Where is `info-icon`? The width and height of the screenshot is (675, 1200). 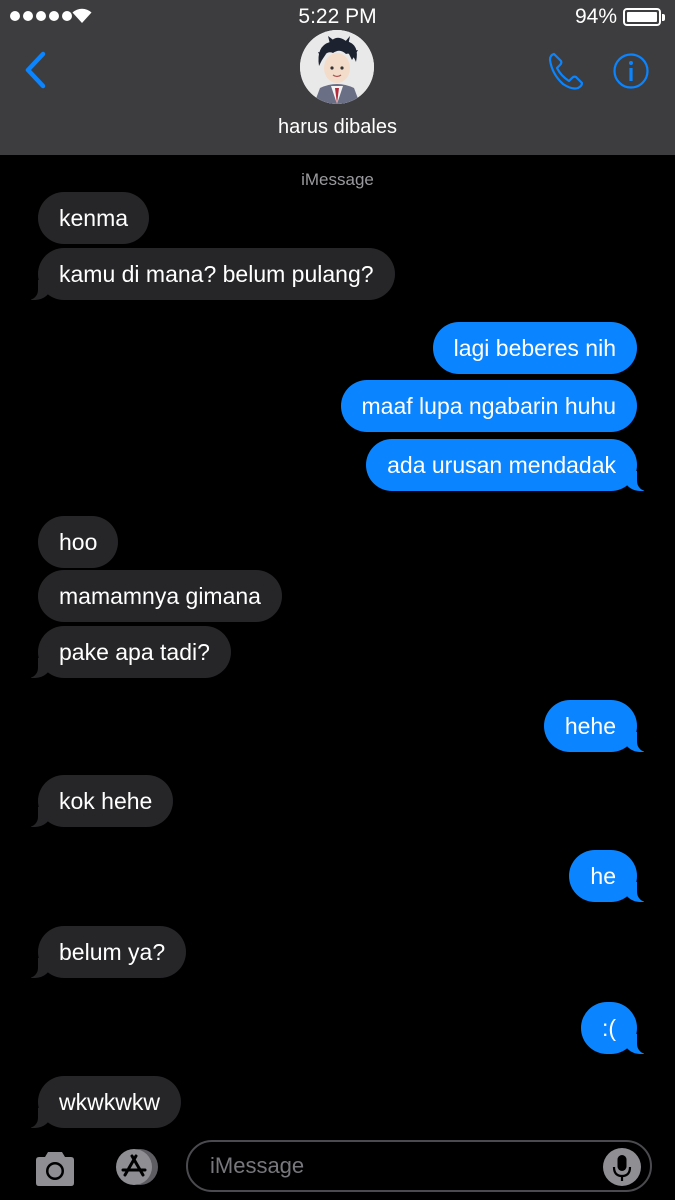
info-icon is located at coordinates (631, 71).